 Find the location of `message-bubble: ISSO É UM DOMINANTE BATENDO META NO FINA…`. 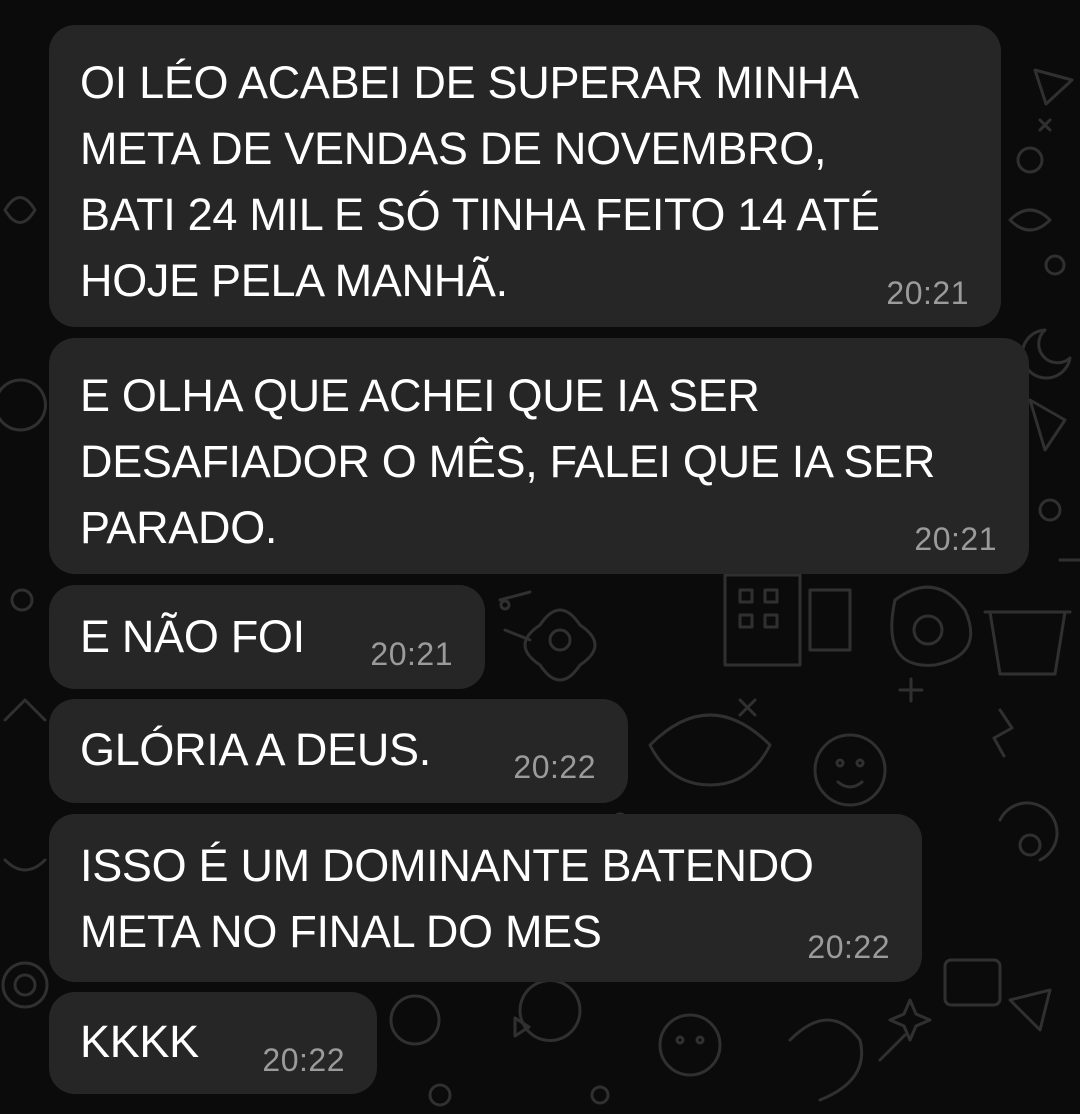

message-bubble: ISSO É UM DOMINANTE BATENDO META NO FINA… is located at coordinates (485, 898).